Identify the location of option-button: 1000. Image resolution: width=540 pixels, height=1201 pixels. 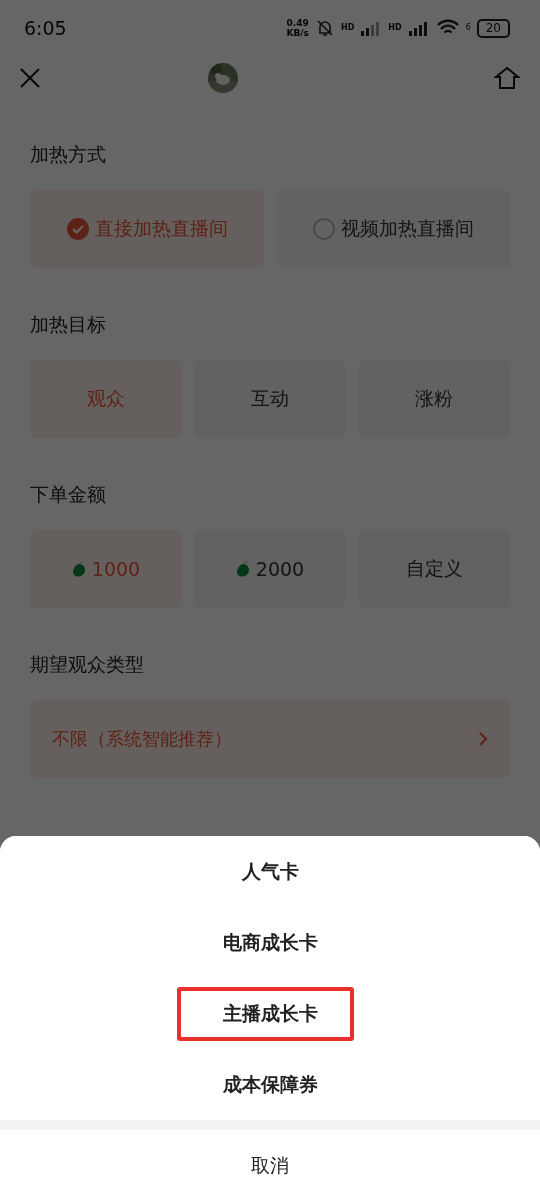
(106, 569).